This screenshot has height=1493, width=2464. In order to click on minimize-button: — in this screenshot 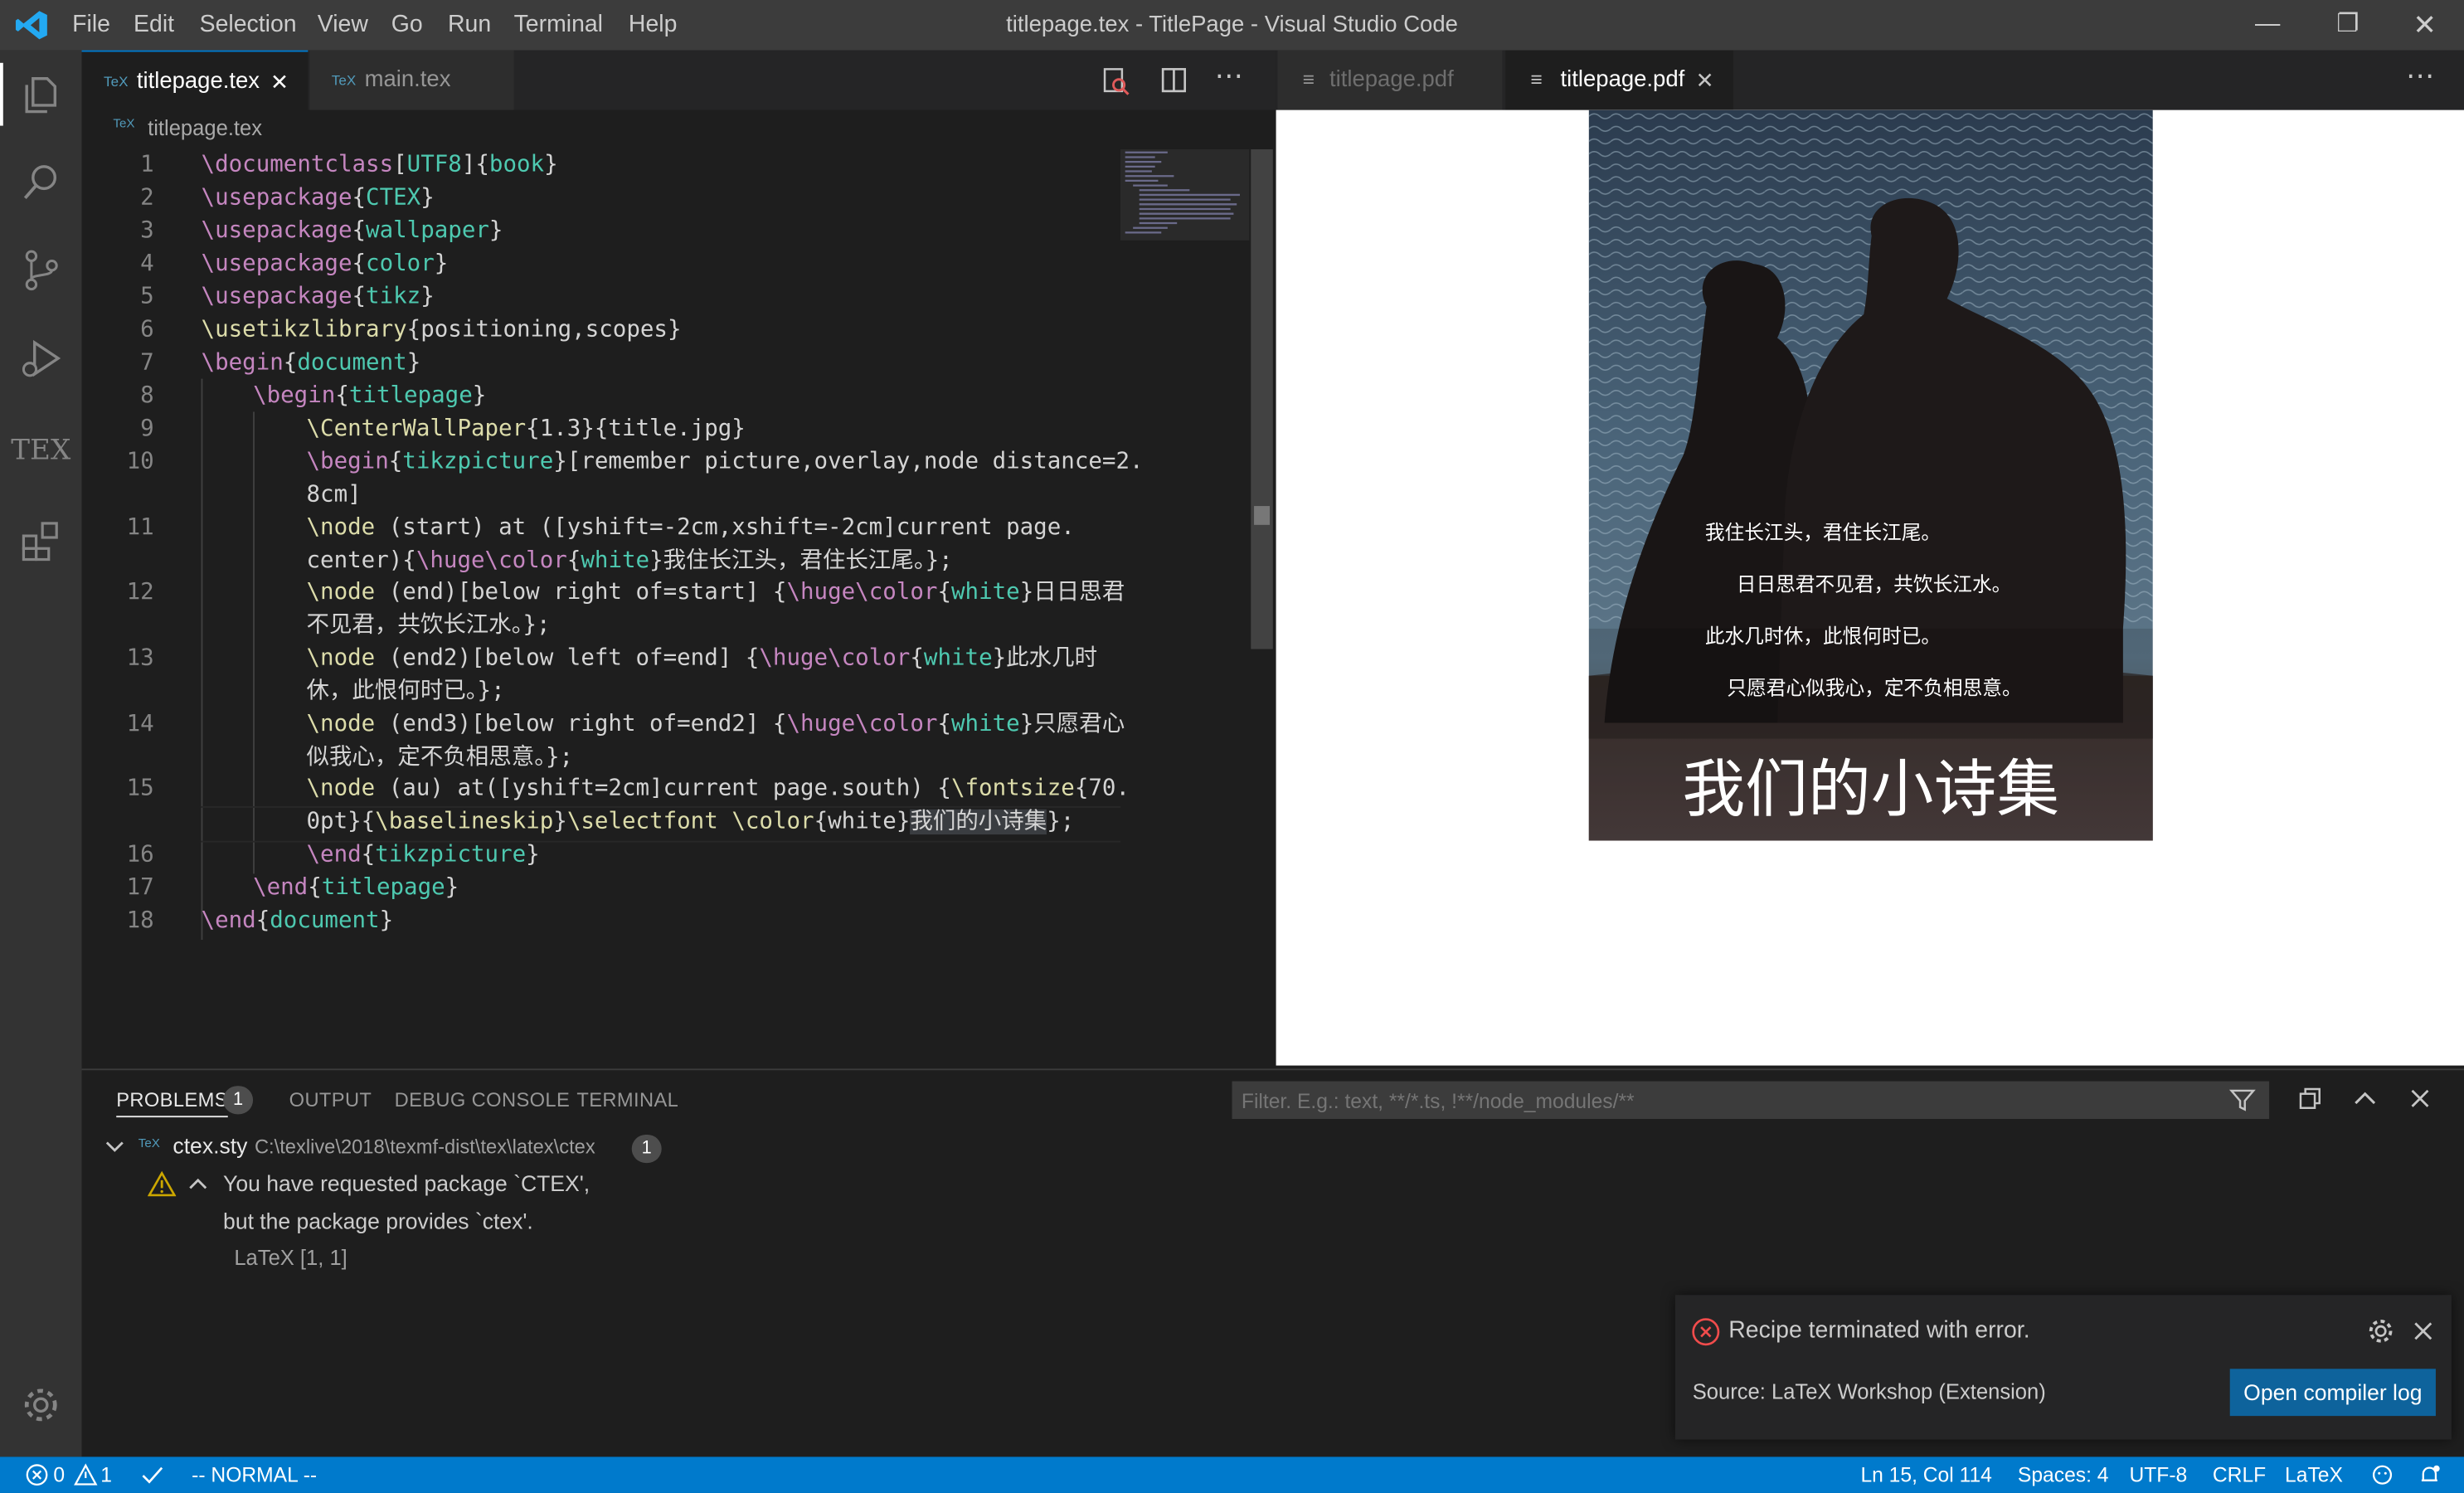, I will do `click(2268, 25)`.